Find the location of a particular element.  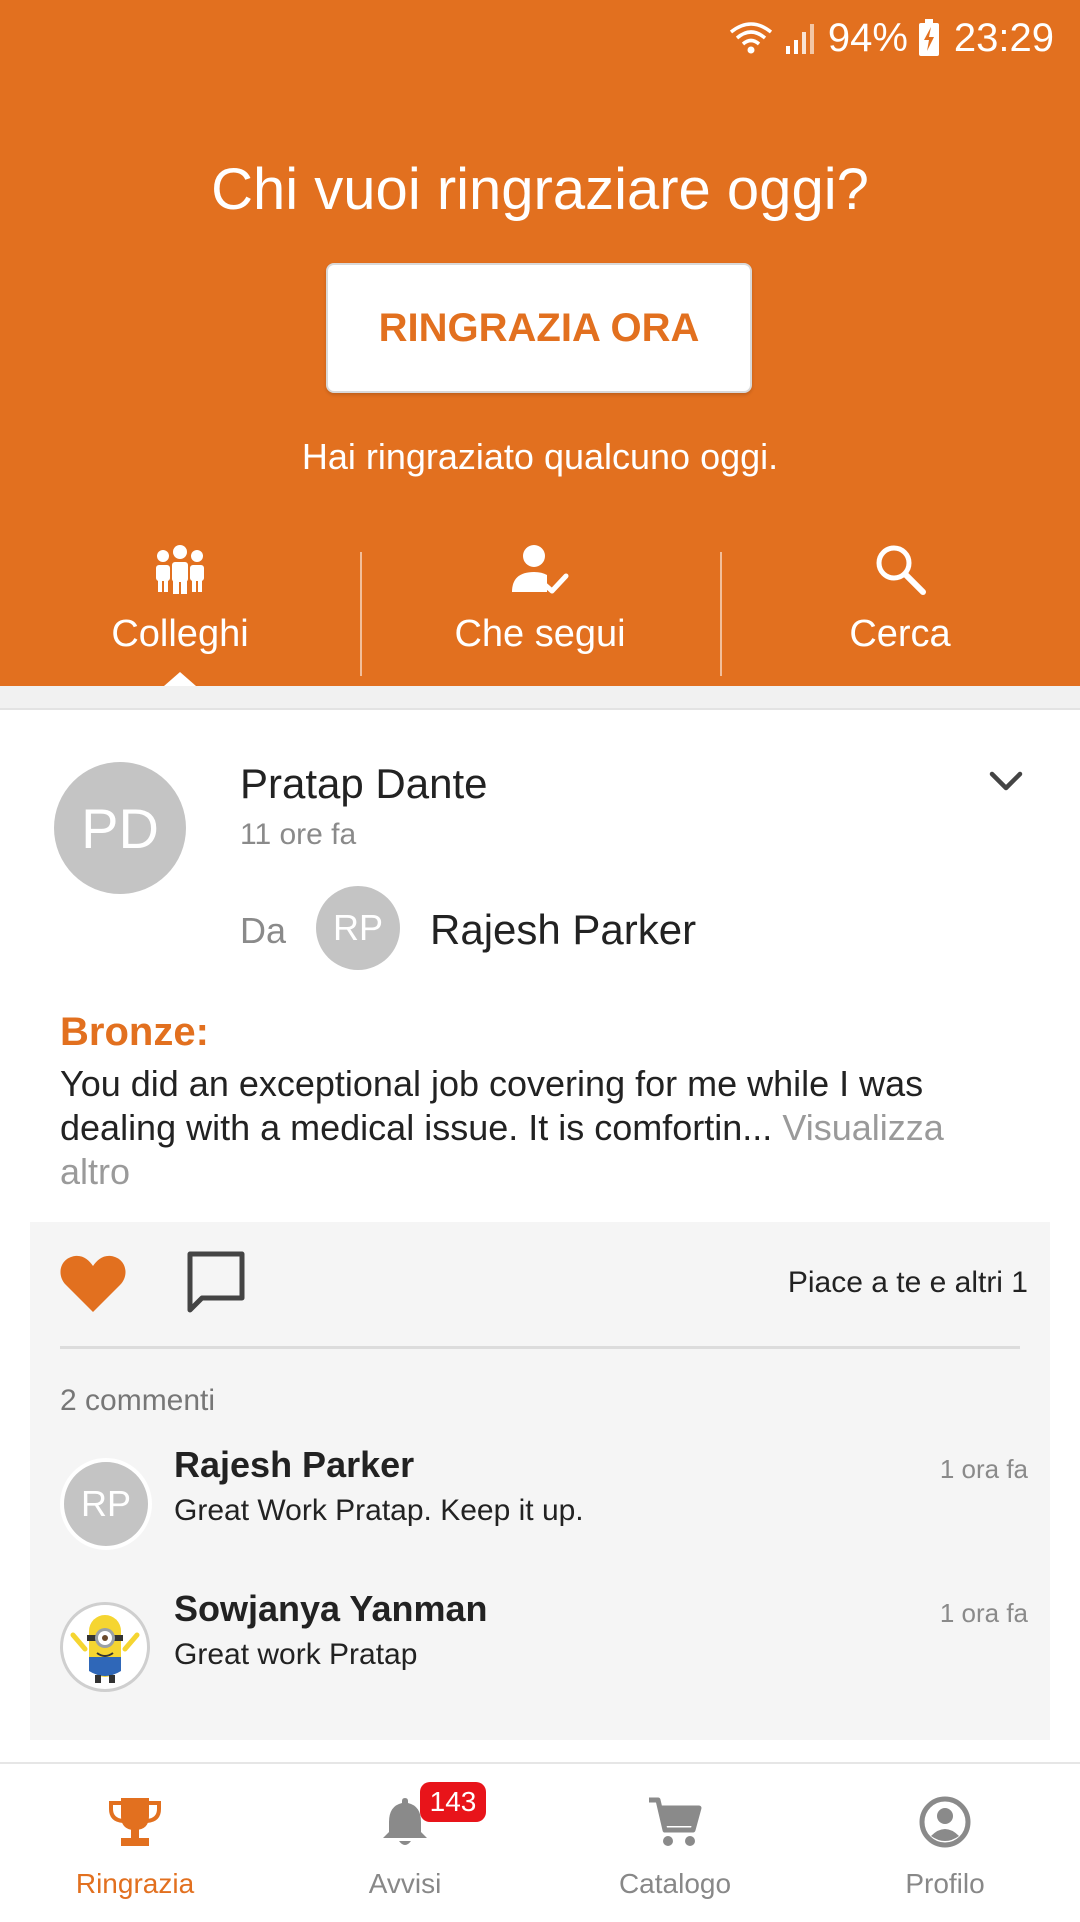

thanked-status-text: Hai ringraziato qualcuno oggi. is located at coordinates (540, 456).